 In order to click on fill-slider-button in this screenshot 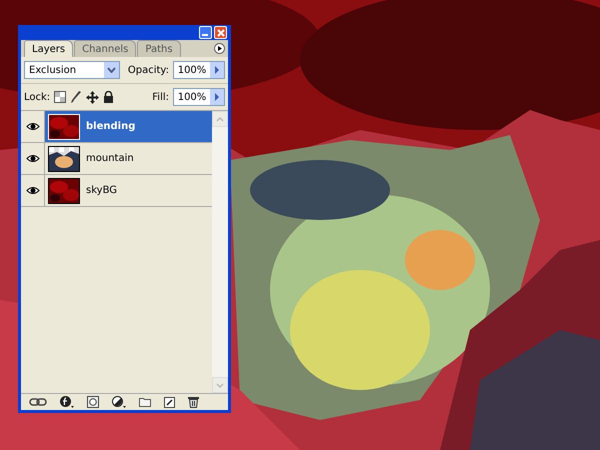, I will do `click(217, 97)`.